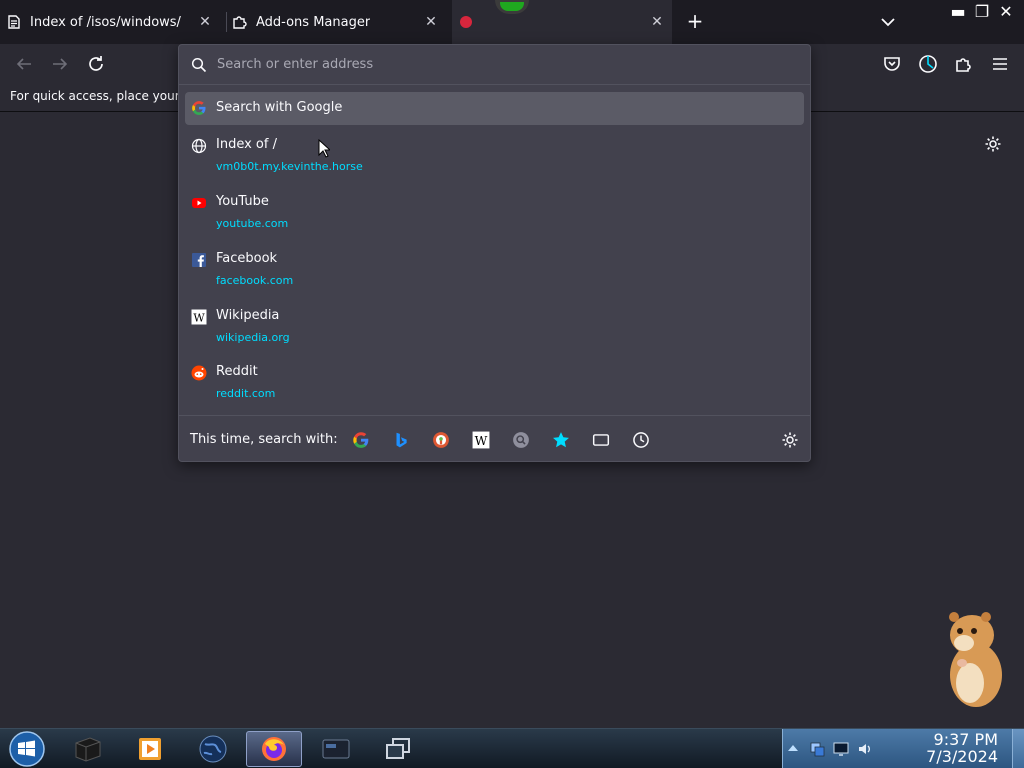  Describe the element at coordinates (96, 64) in the screenshot. I see `reload-icon` at that location.